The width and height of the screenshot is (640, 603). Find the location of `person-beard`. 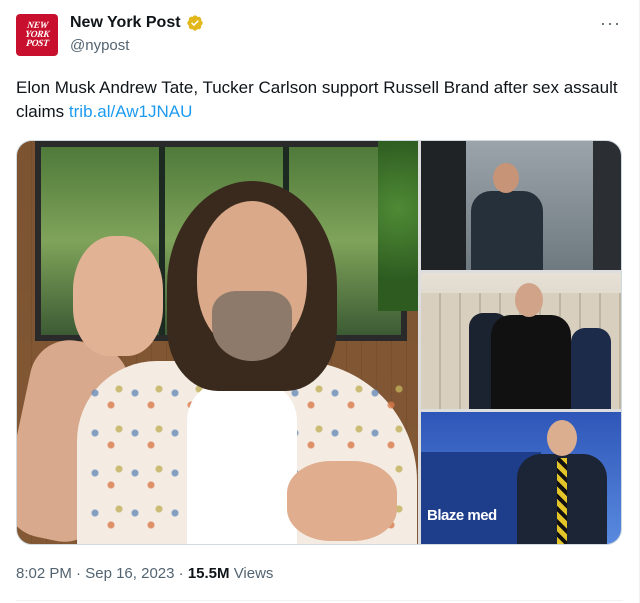

person-beard is located at coordinates (252, 326).